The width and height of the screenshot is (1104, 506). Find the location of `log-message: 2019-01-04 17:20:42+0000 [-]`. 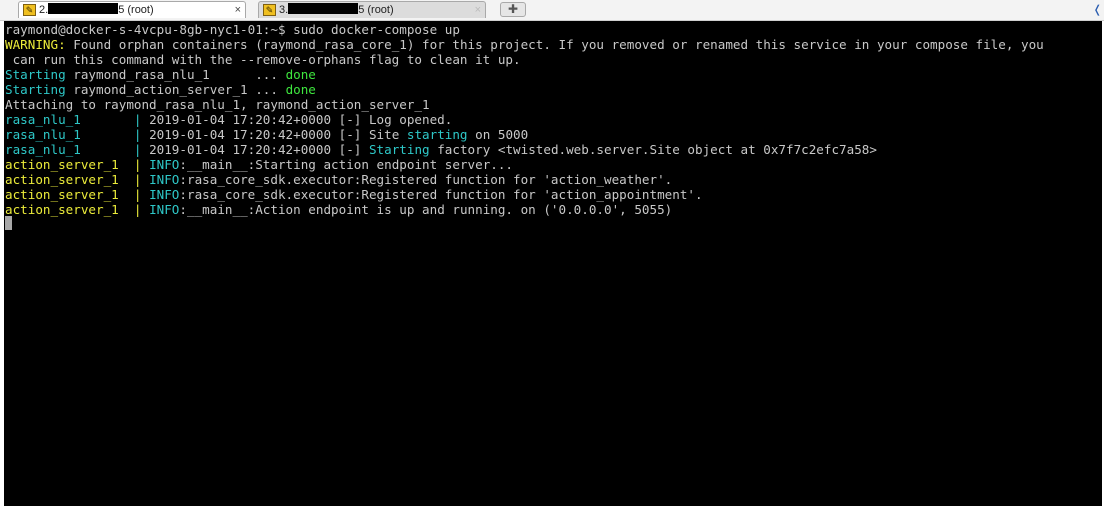

log-message: 2019-01-04 17:20:42+0000 [-] is located at coordinates (259, 149).